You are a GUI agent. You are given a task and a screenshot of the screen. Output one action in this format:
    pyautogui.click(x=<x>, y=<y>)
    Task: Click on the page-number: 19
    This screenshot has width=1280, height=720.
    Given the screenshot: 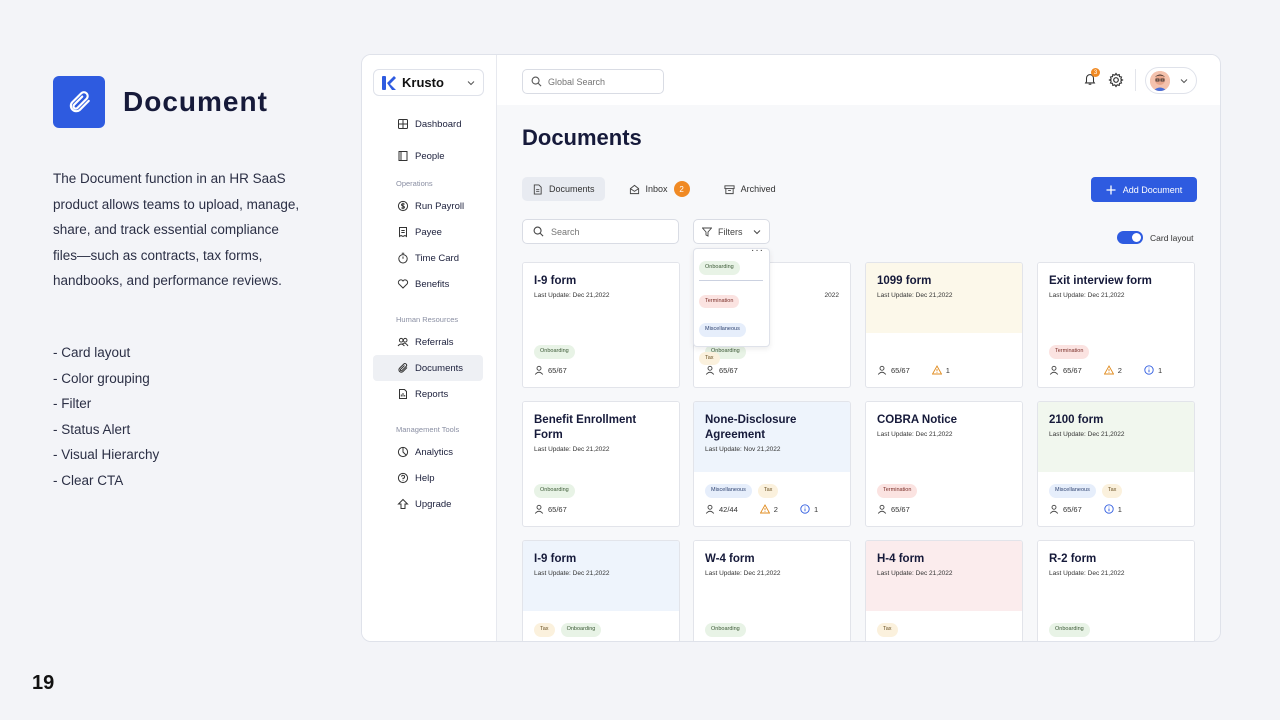 What is the action you would take?
    pyautogui.click(x=43, y=683)
    